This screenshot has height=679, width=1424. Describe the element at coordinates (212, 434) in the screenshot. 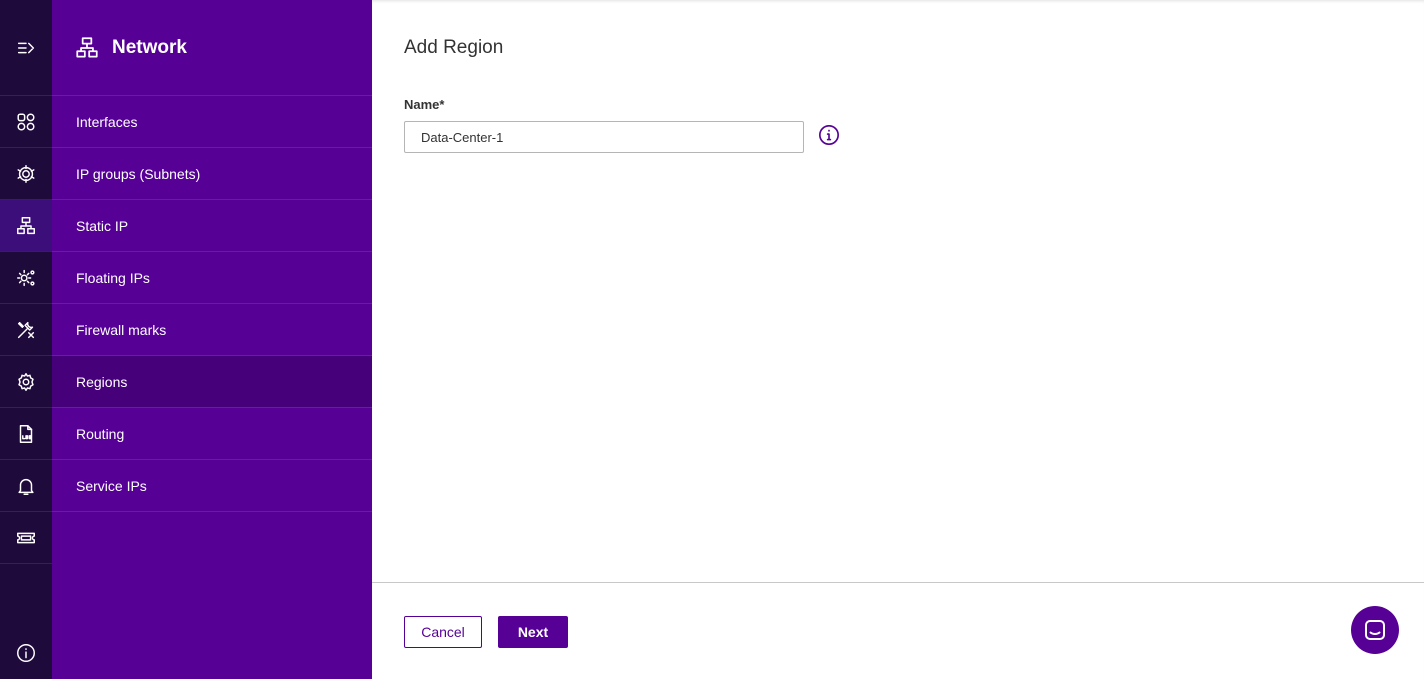

I see `subnav-item-routing: Routing` at that location.